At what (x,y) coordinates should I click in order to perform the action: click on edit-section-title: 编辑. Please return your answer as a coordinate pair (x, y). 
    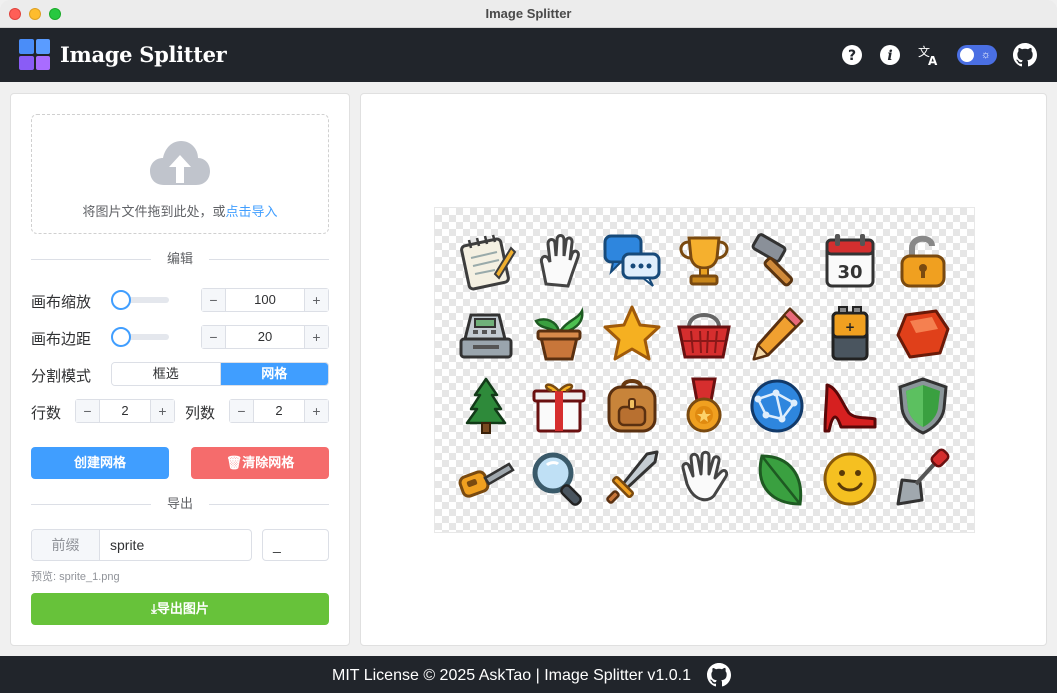
    Looking at the image, I should click on (180, 259).